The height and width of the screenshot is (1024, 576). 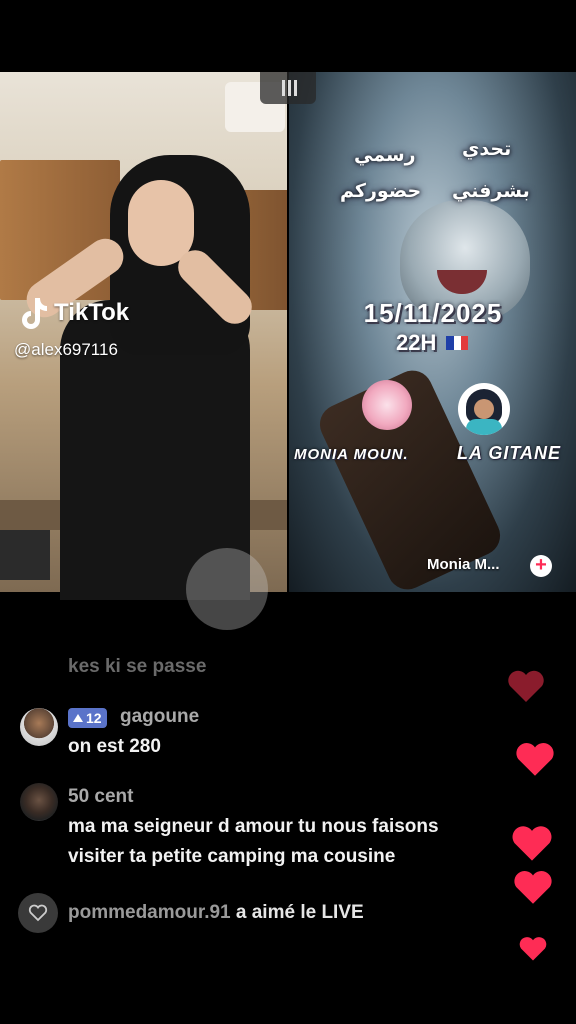 I want to click on like-event-row: pommedamour.91 a aimé le LIVE, so click(x=216, y=913).